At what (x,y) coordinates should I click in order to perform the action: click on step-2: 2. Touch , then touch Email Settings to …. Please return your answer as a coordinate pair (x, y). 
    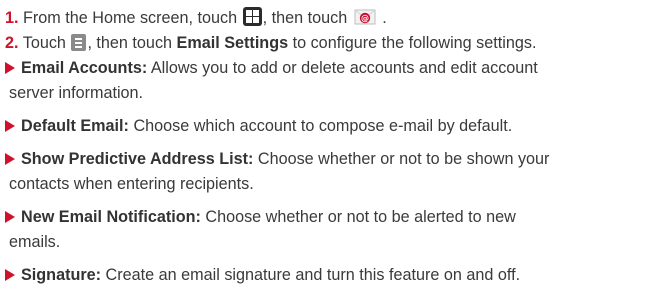
    Looking at the image, I should click on (333, 43).